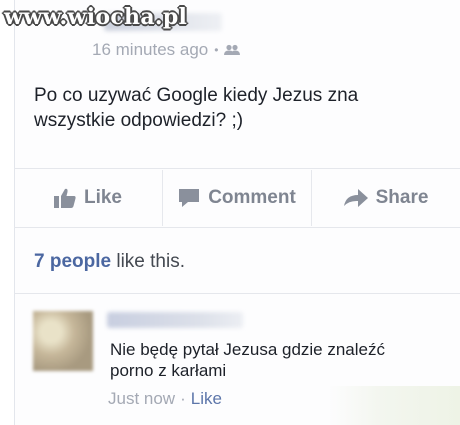  I want to click on divider-top, so click(237, 168).